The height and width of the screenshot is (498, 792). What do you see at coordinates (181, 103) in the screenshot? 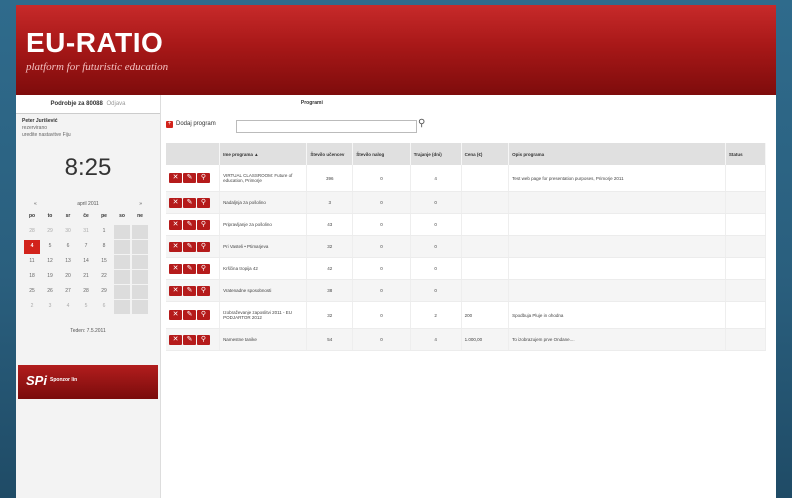
I see `tab-0: Delavnice` at bounding box center [181, 103].